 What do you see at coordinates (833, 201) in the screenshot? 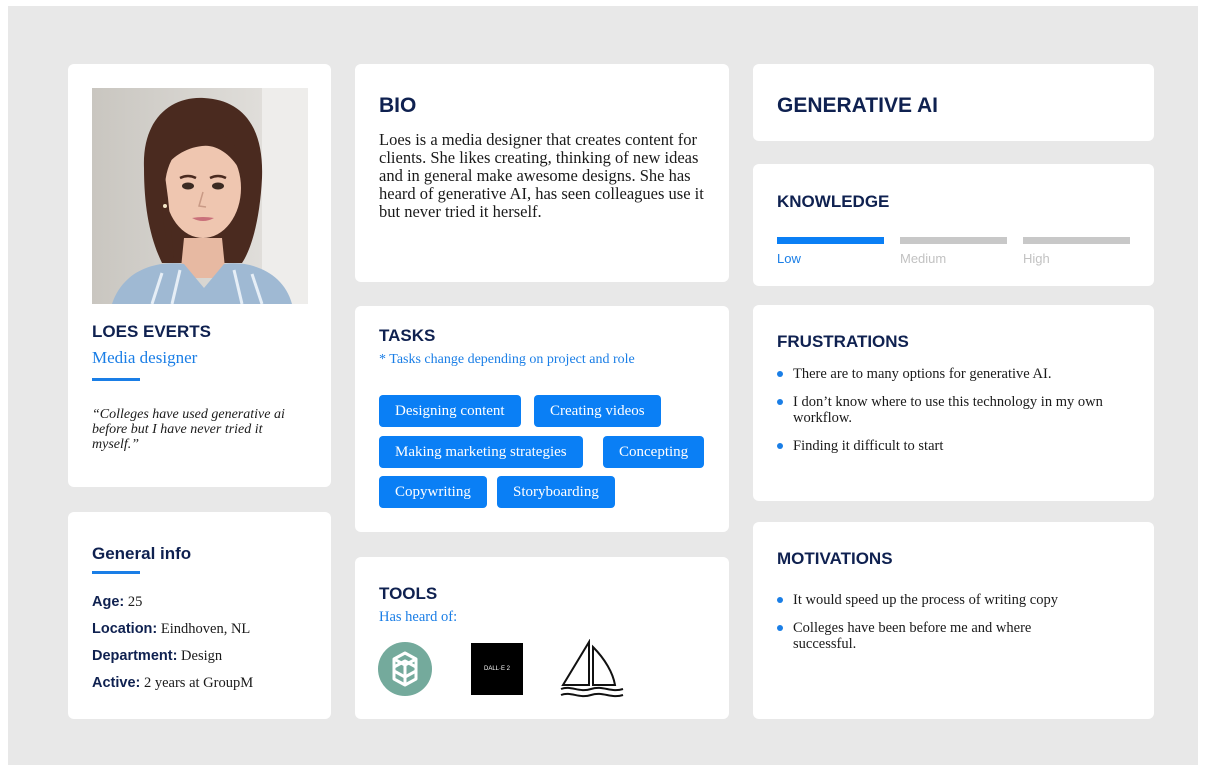
I see `knowledge-title: KNOWLEDGE` at bounding box center [833, 201].